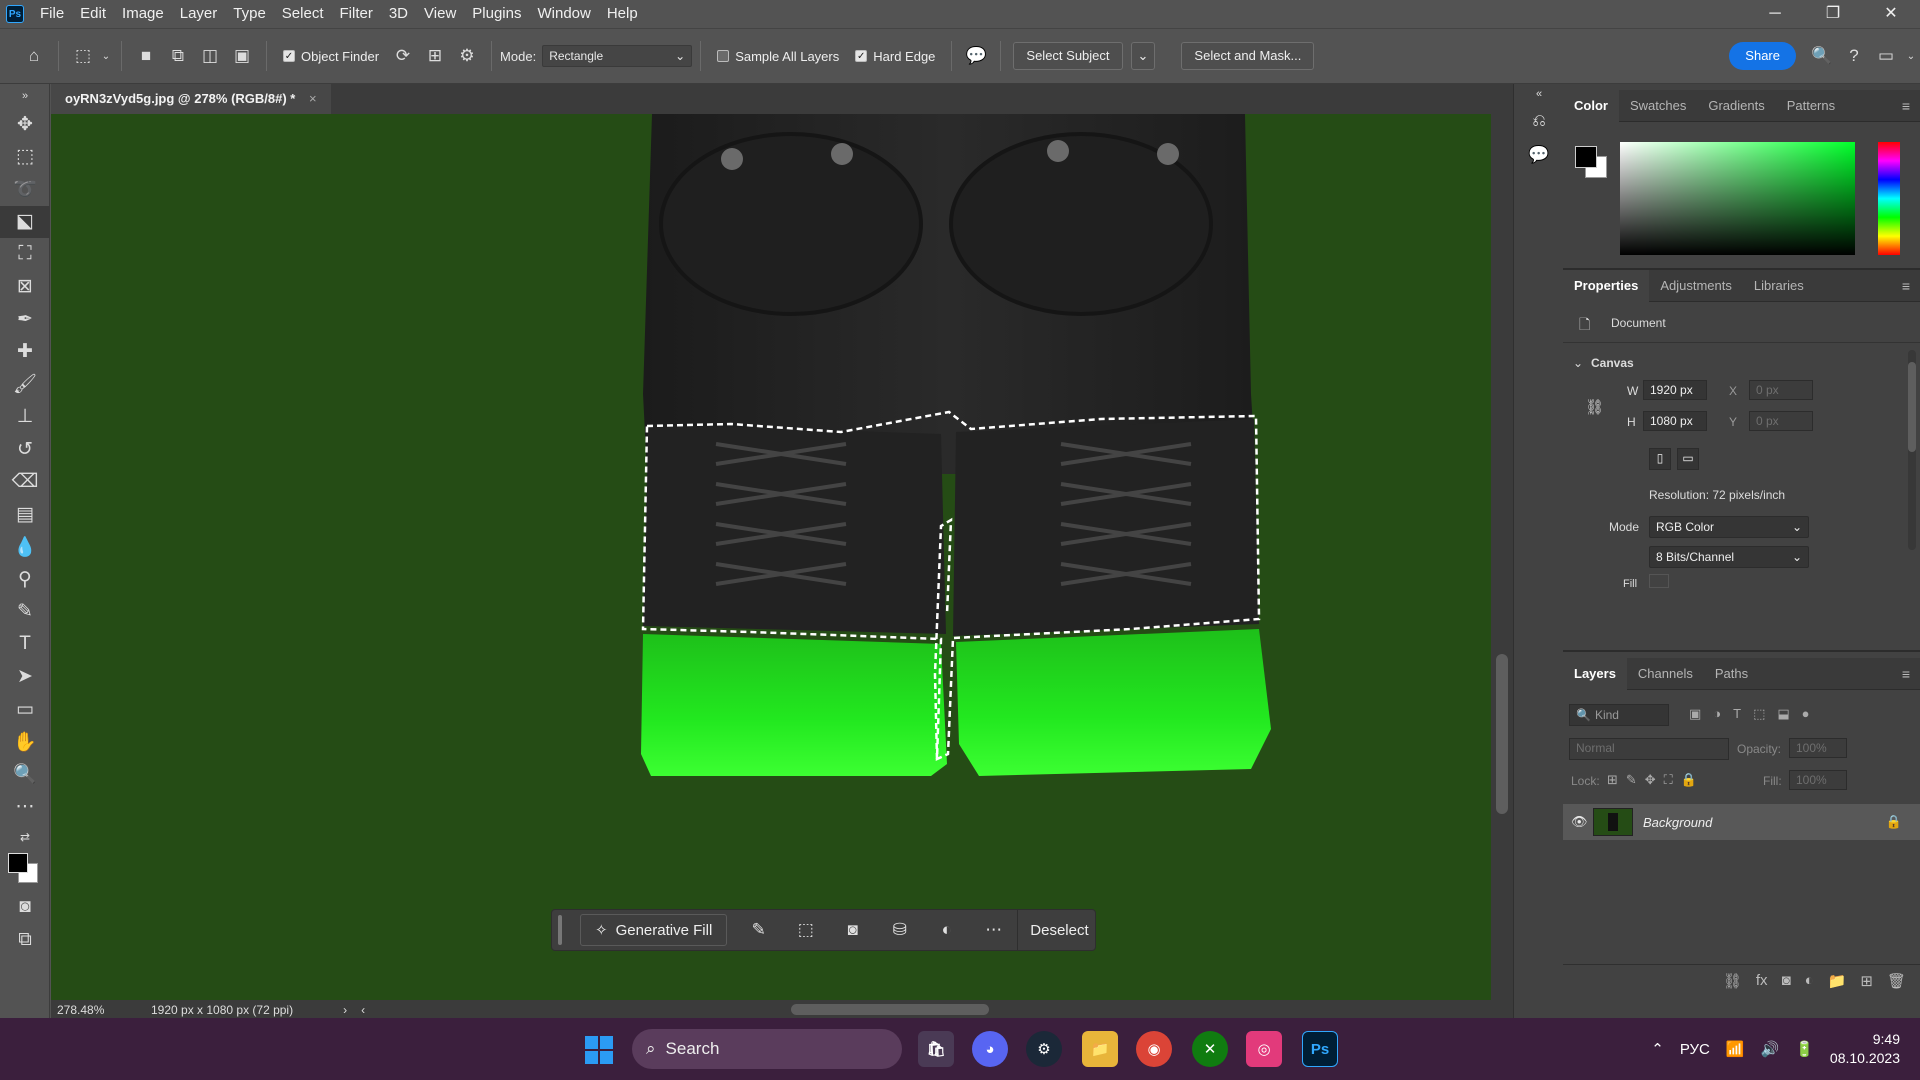 This screenshot has height=1080, width=1920. I want to click on deselect-button: Deselect, so click(1059, 930).